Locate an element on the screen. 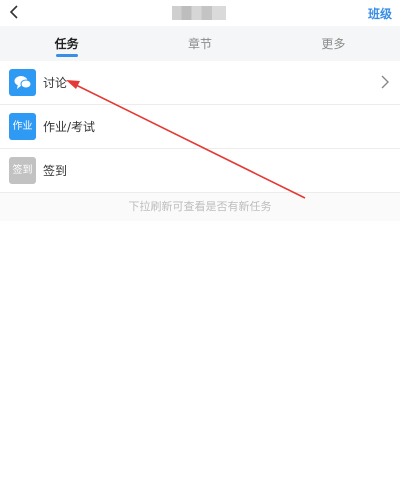 This screenshot has width=400, height=488. back-arrow-icon is located at coordinates (15, 12).